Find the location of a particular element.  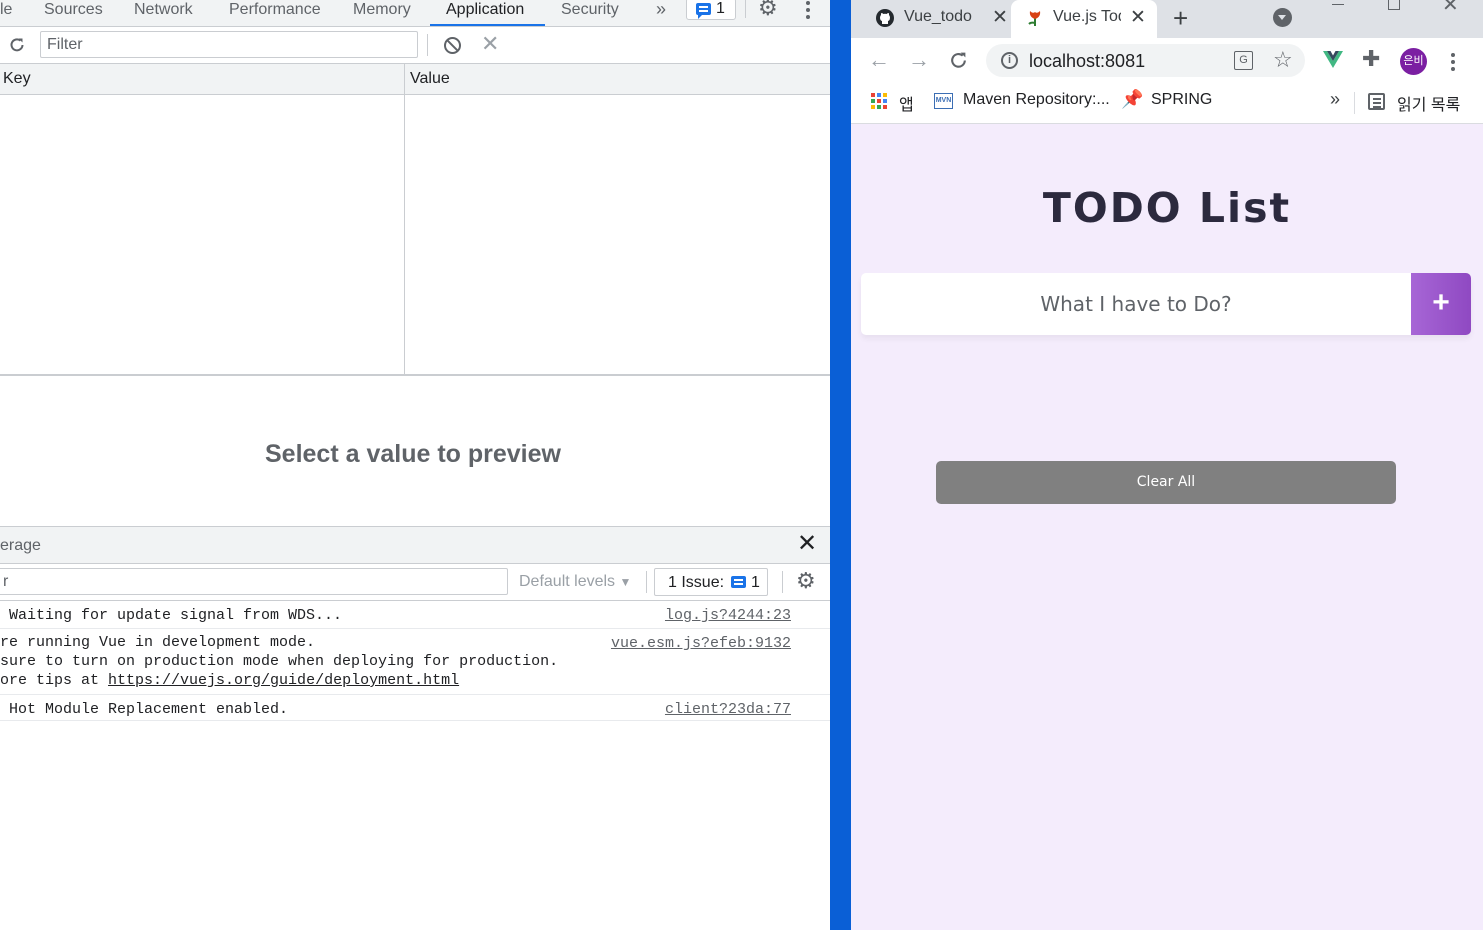

default-levels-dropdown: Default levels ▼ is located at coordinates (575, 582).